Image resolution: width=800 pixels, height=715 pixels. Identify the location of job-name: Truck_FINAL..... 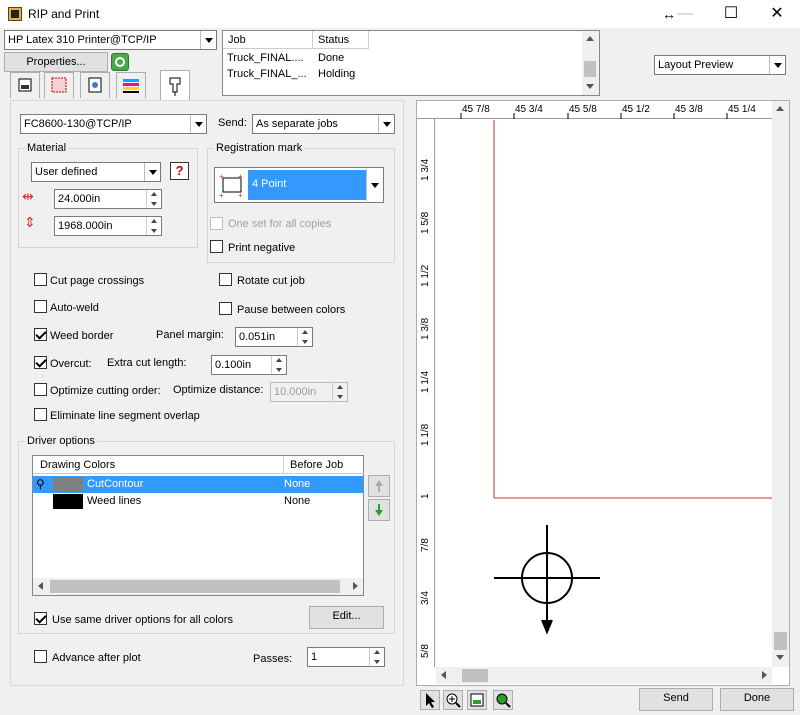
(265, 58).